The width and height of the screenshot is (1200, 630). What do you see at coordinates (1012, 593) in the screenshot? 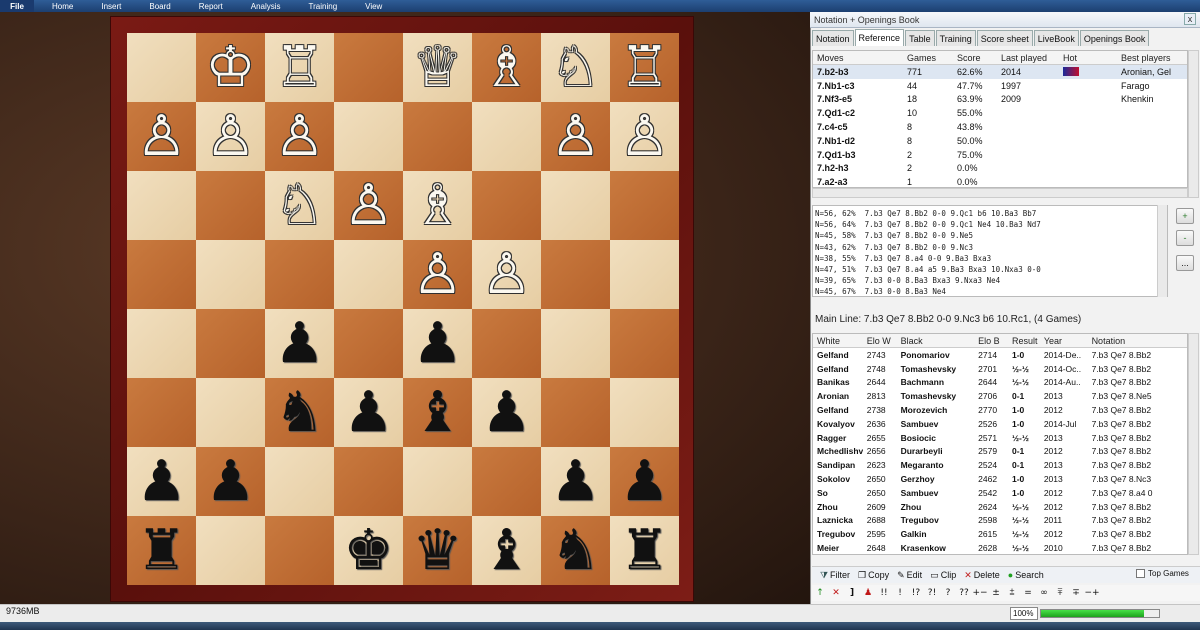
I see `annotation-symbol: ⩲` at bounding box center [1012, 593].